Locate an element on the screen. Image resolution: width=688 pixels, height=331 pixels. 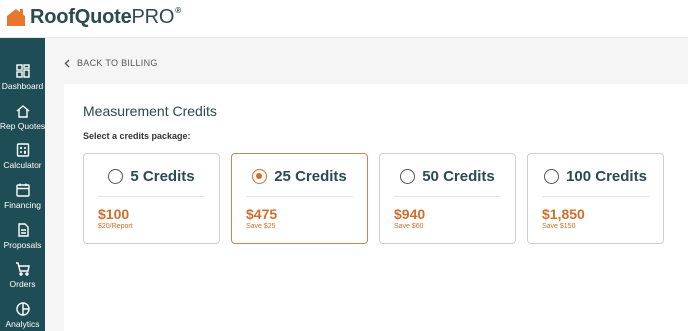
package-option-50-credits: 50 Credits $940 Save $60 is located at coordinates (447, 198).